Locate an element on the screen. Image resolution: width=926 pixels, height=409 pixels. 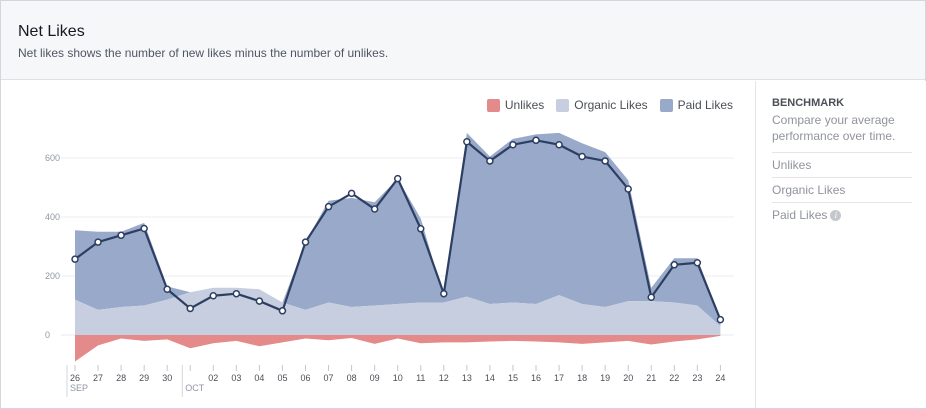
benchmark-item-label: Unlikes is located at coordinates (792, 165).